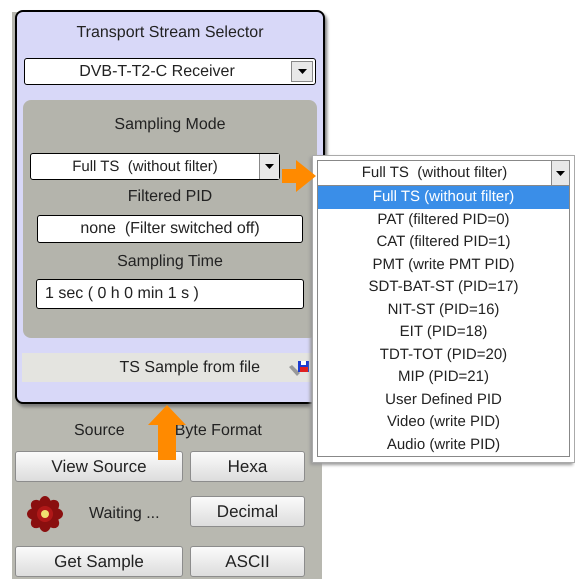 This screenshot has height=579, width=575. I want to click on dropdown-option: PMT (write PMT PID), so click(443, 265).